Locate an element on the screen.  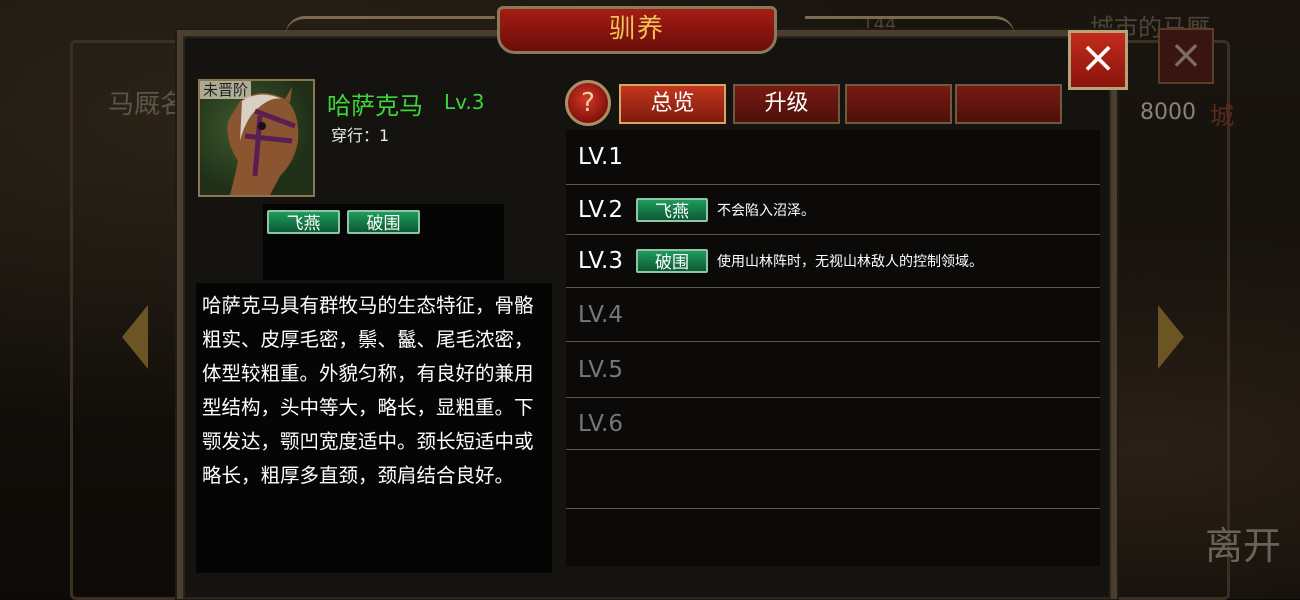
level-skill-tag: 飞燕 is located at coordinates (672, 209).